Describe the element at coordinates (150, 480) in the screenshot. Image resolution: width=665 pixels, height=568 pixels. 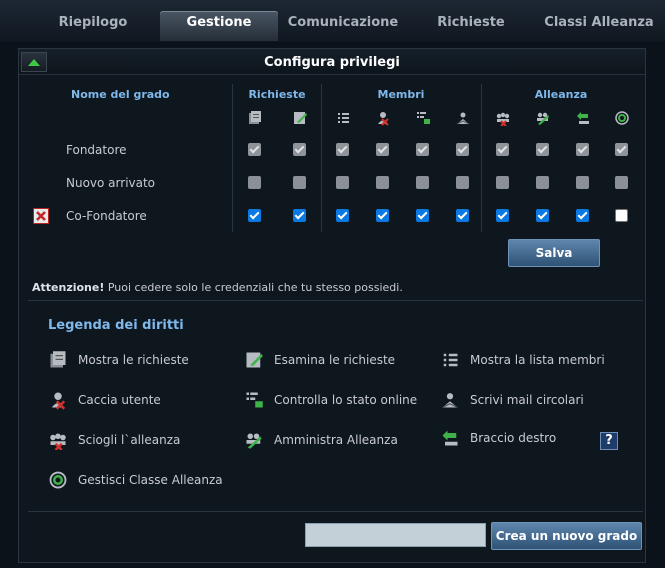
I see `legend-label: Gestisci Classe Alleanza` at that location.